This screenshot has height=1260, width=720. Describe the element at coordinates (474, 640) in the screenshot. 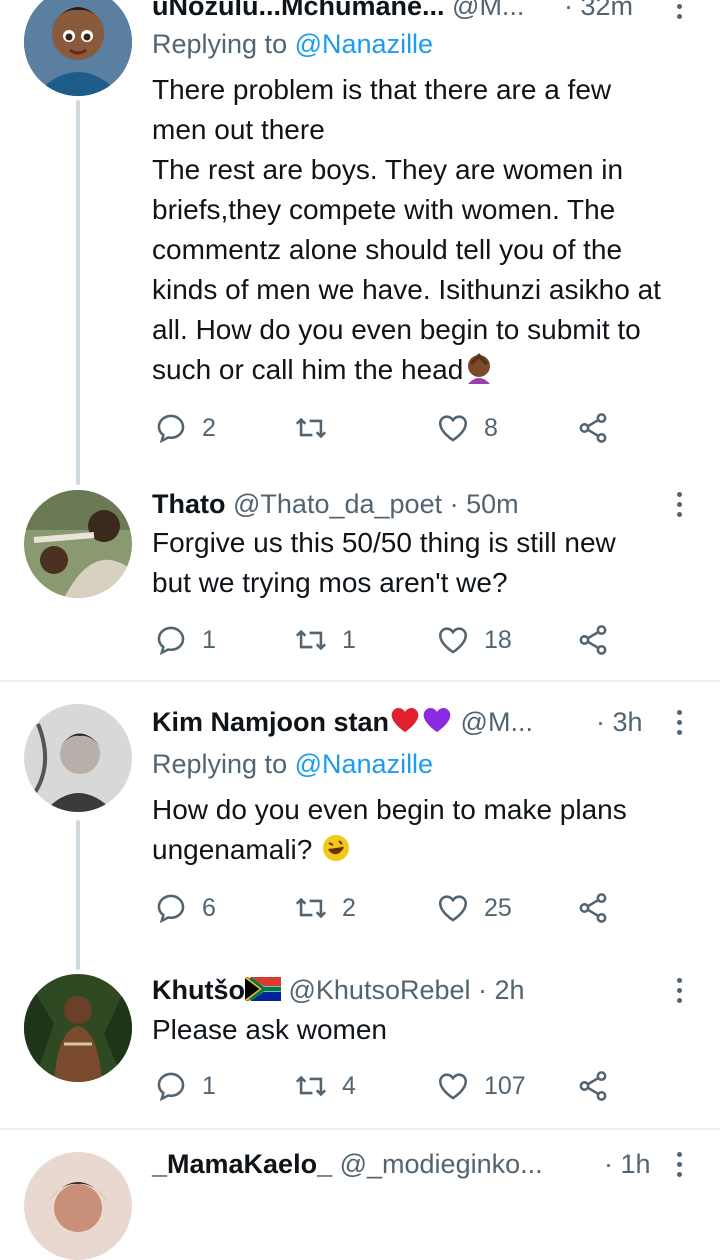

I see `like-button: 18` at that location.